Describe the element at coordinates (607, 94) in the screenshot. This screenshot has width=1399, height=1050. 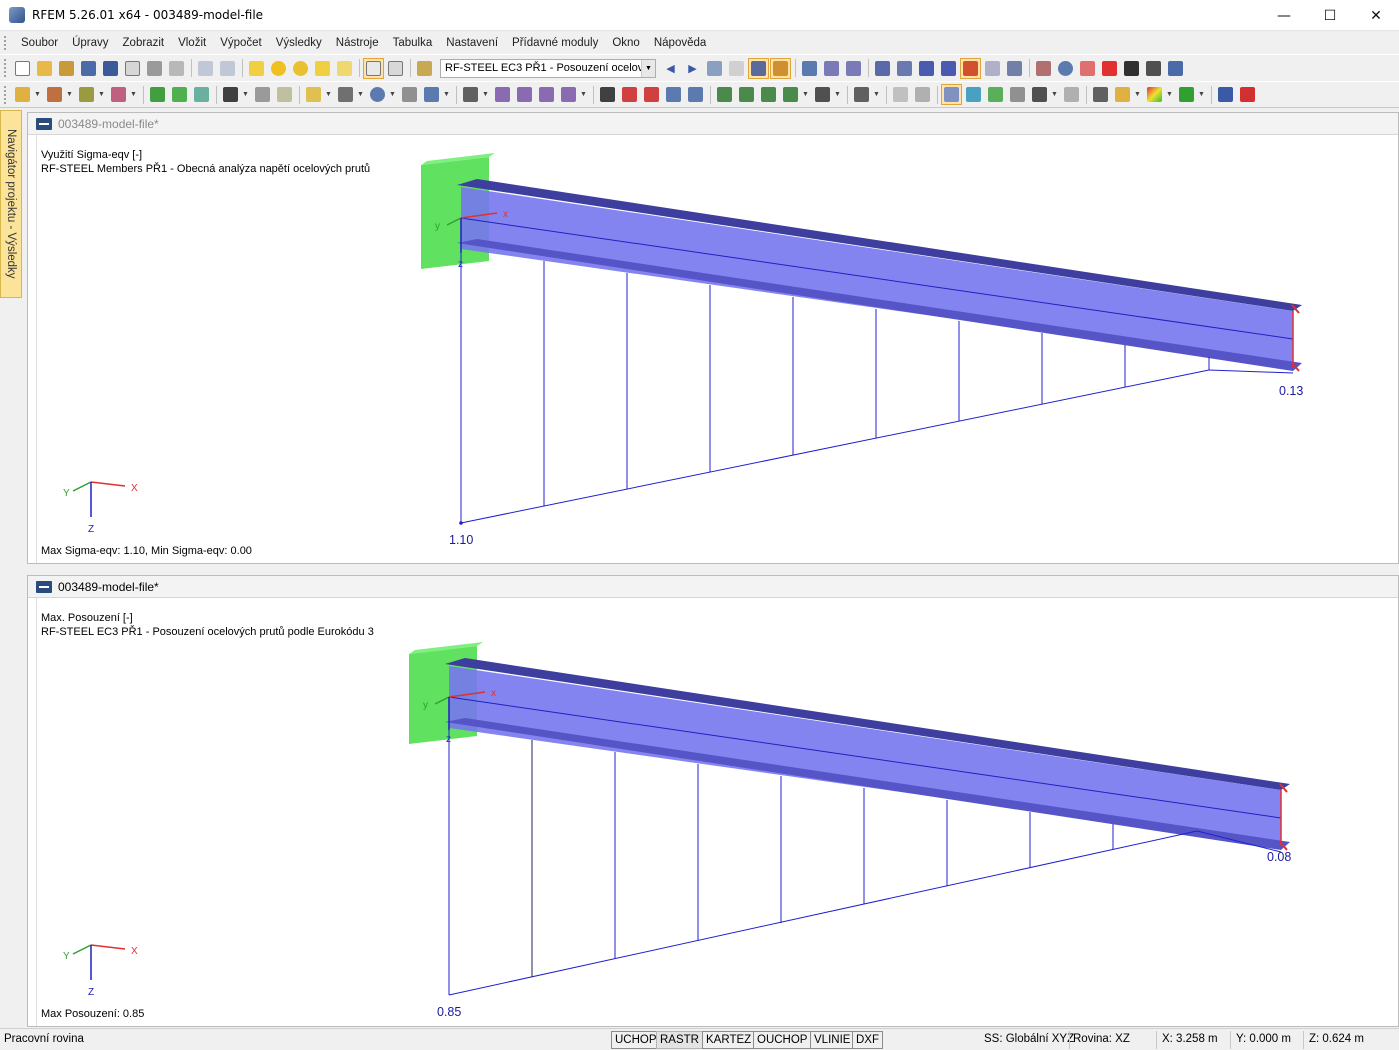
I see `select-1-button` at that location.